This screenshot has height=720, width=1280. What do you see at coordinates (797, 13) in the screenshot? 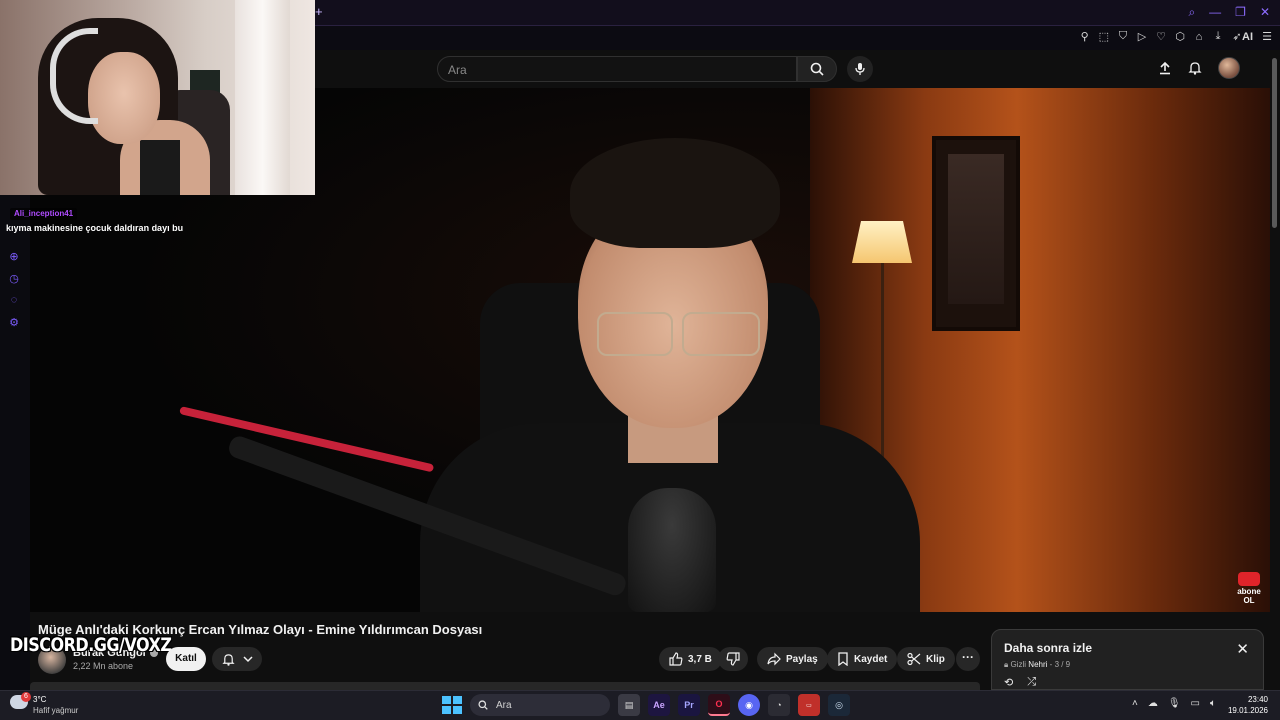
I see `browser-tab-bar: + ⌕ — ❐ ✕` at bounding box center [797, 13].